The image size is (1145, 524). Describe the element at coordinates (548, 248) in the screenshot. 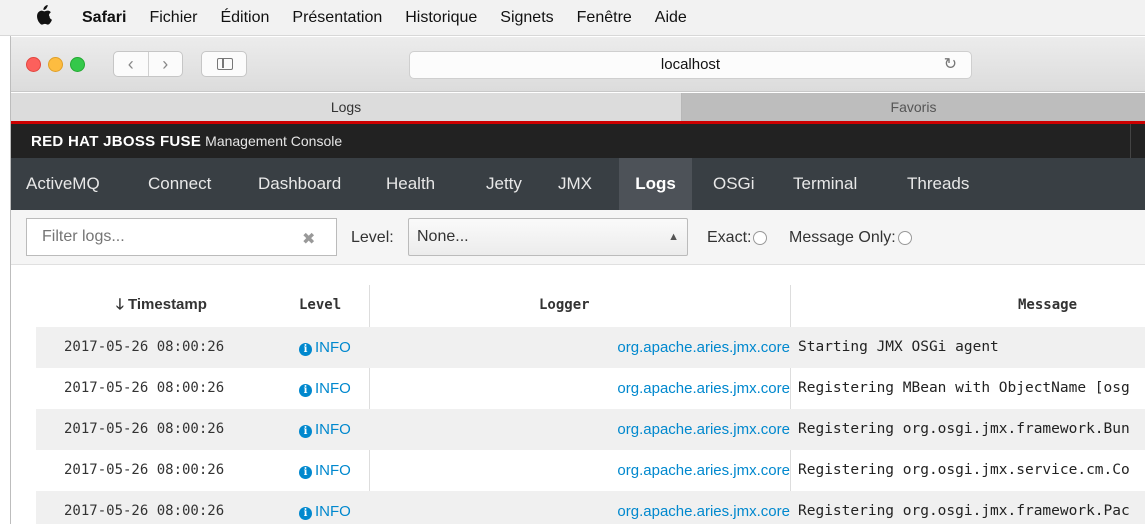

I see `level-select: None... ▲▼` at that location.